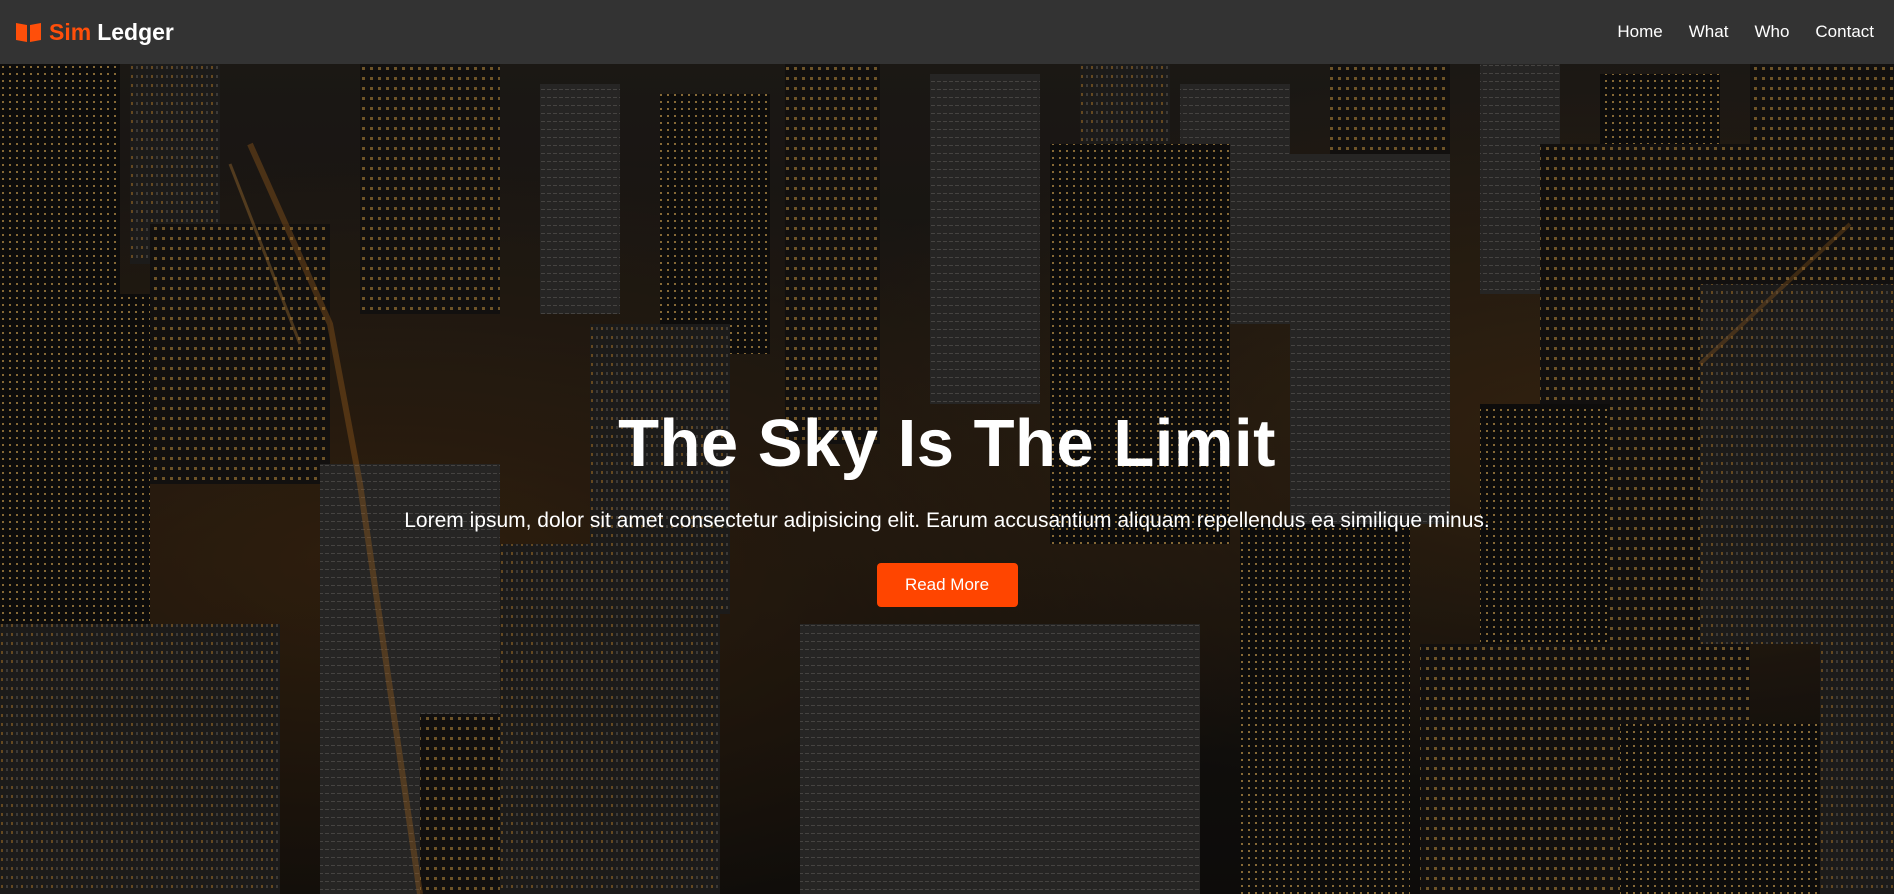 The width and height of the screenshot is (1894, 894). I want to click on nav-link-who: Who, so click(1771, 32).